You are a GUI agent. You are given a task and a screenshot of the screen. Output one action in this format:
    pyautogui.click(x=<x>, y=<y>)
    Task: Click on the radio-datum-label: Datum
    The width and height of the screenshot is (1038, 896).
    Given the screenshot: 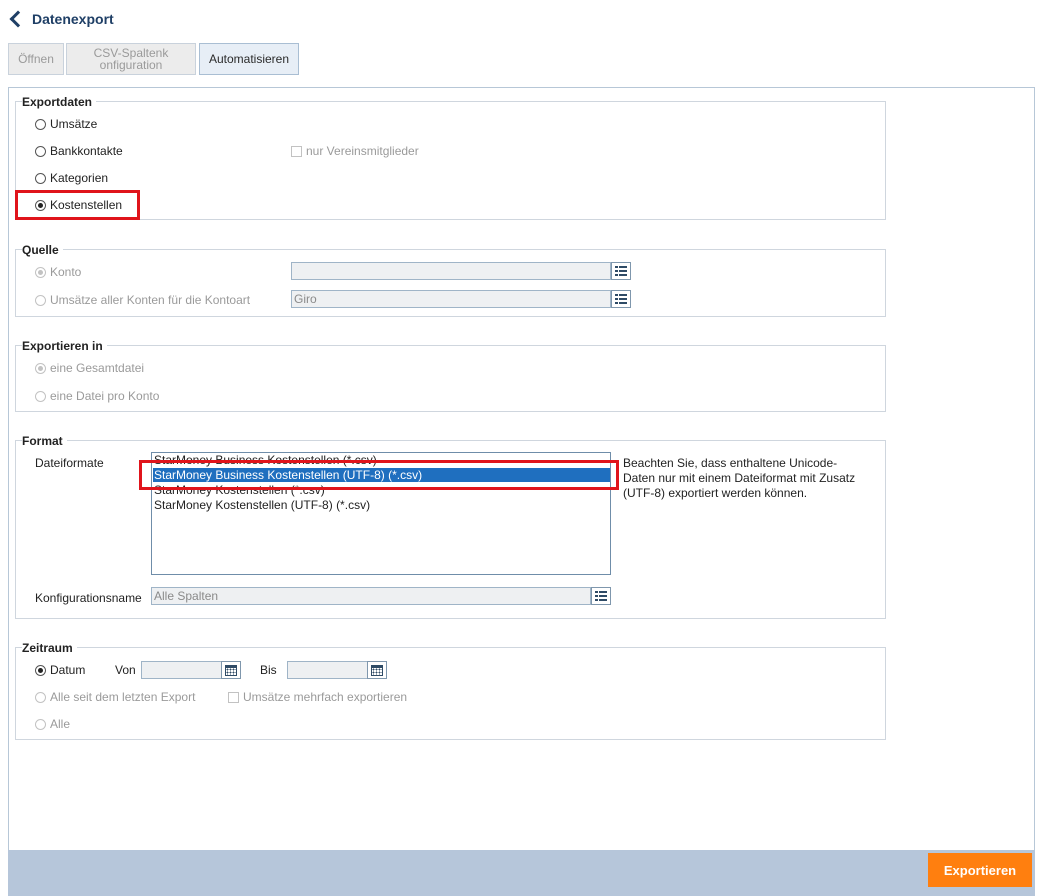 What is the action you would take?
    pyautogui.click(x=68, y=670)
    